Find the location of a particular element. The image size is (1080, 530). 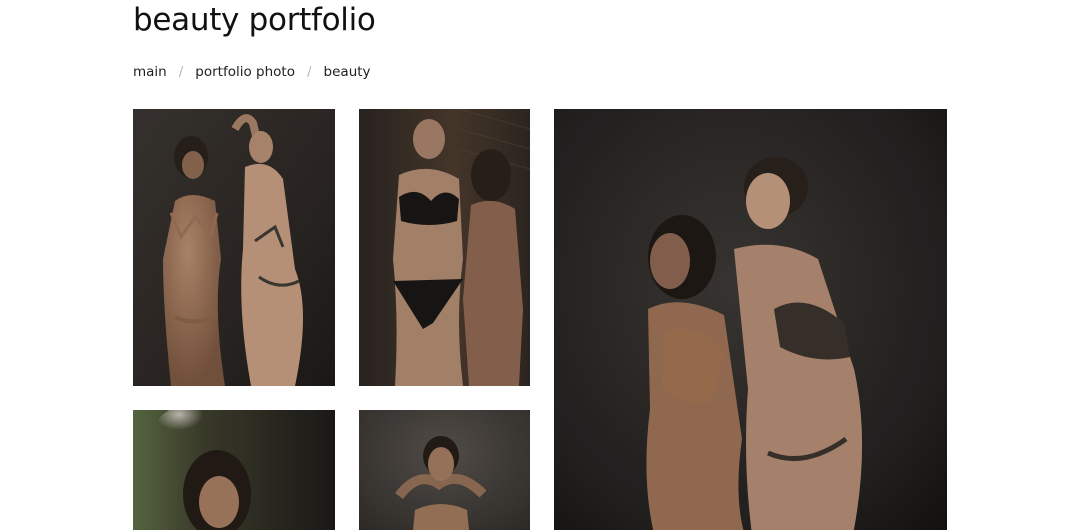

breadcrumb-main: main is located at coordinates (150, 72).